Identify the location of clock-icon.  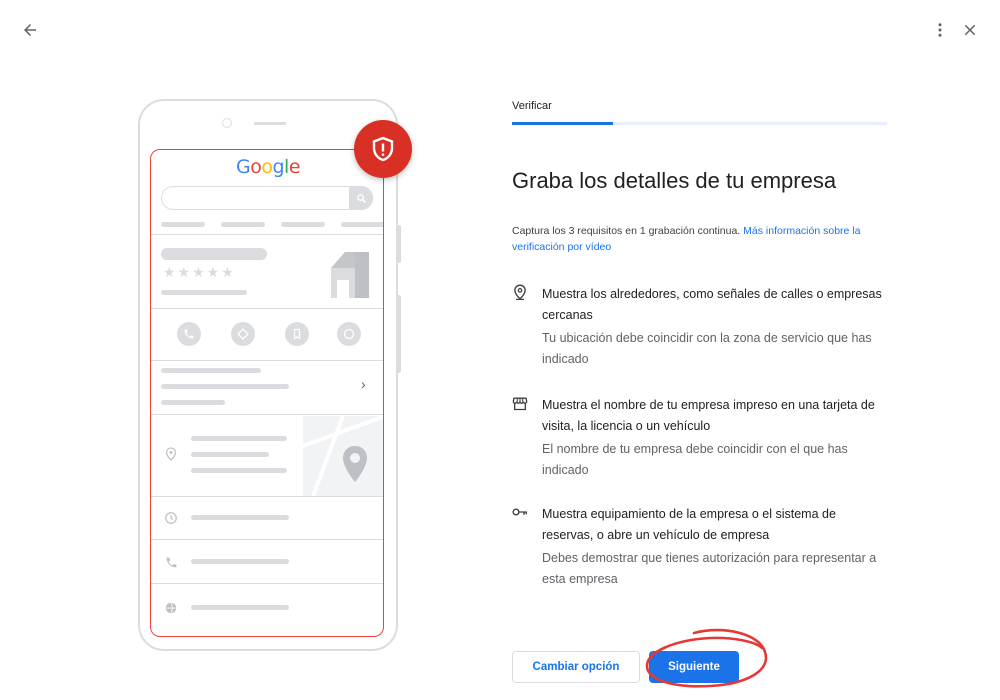
(171, 518).